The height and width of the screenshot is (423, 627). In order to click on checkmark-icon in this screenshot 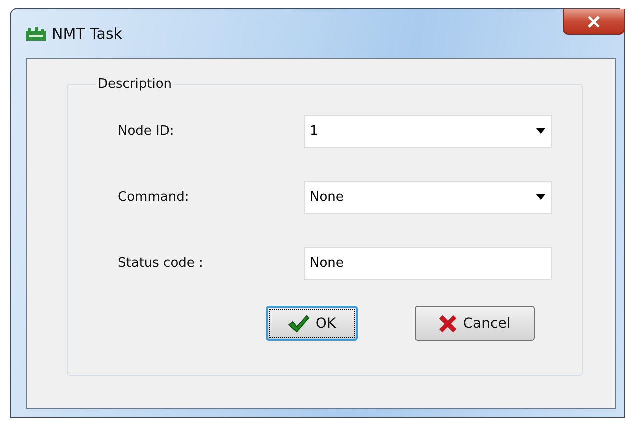, I will do `click(299, 323)`.